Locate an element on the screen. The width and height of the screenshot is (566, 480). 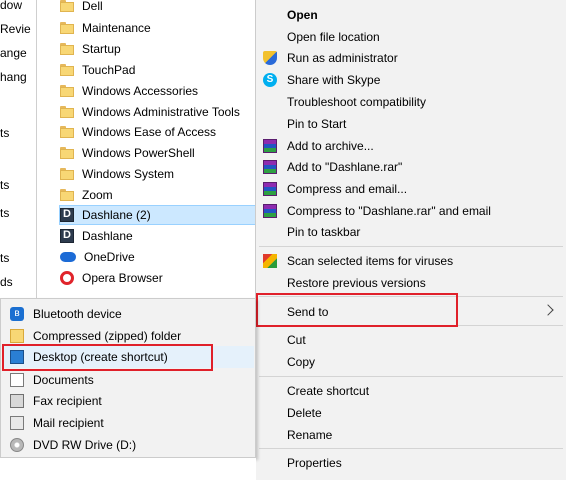
menu-item-label: Share with Skype is located at coordinates (334, 80).